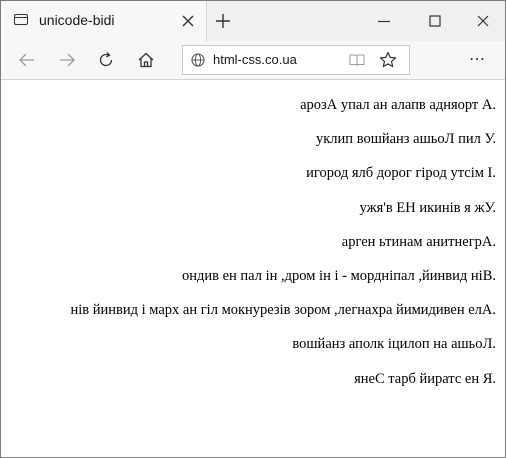 Image resolution: width=506 pixels, height=458 pixels. I want to click on browser-tab: unicode-bidi, so click(104, 21).